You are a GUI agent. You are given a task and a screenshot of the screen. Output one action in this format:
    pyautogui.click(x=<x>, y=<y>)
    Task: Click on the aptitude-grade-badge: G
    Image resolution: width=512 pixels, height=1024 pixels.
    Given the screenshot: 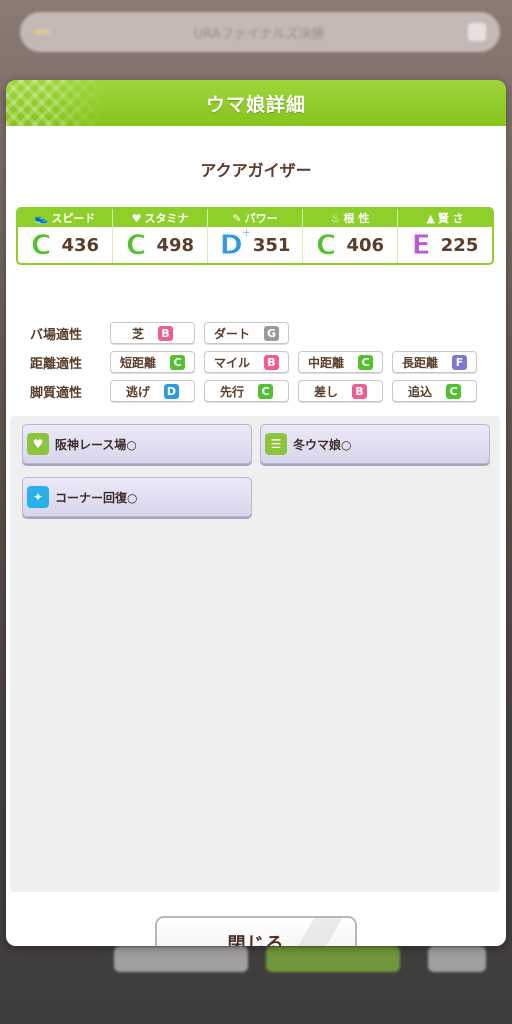 What is the action you would take?
    pyautogui.click(x=271, y=333)
    